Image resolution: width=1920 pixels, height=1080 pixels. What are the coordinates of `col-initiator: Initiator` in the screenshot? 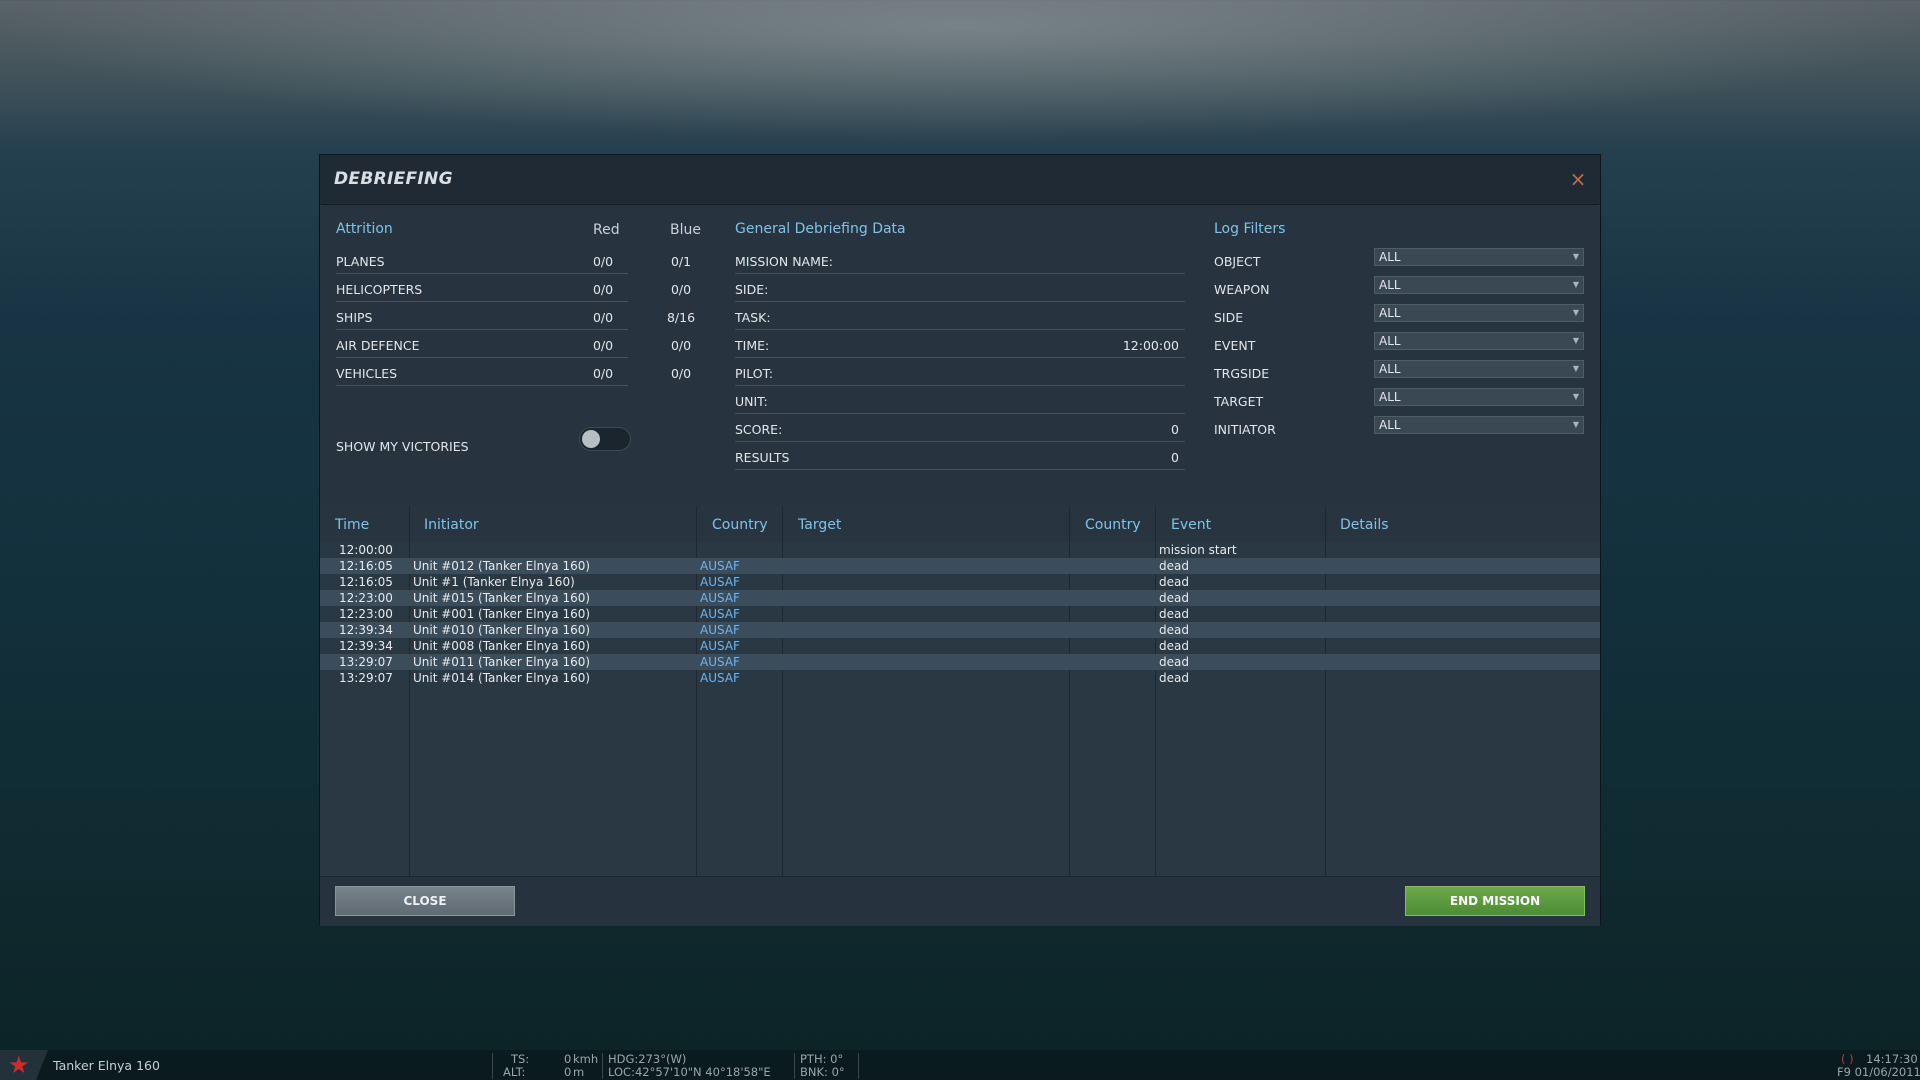 It's located at (451, 525).